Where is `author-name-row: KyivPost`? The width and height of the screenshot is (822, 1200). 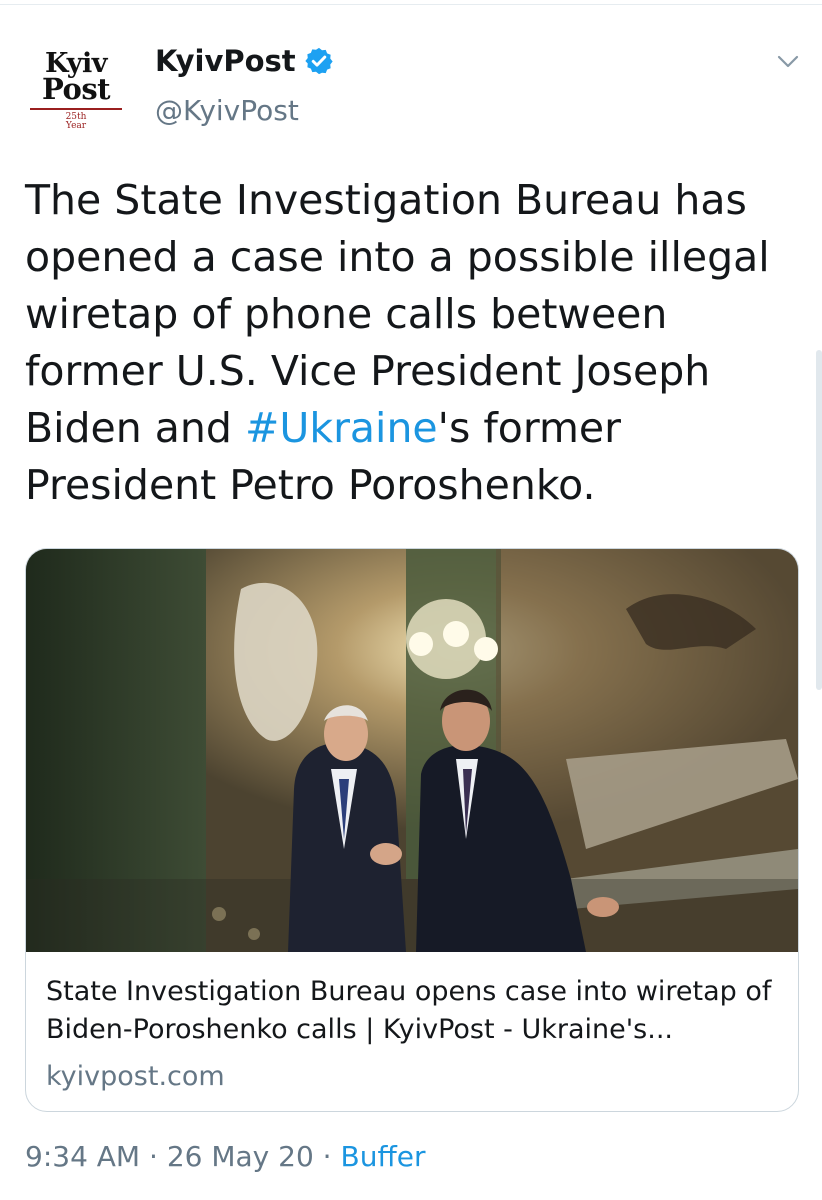
author-name-row: KyivPost is located at coordinates (244, 61).